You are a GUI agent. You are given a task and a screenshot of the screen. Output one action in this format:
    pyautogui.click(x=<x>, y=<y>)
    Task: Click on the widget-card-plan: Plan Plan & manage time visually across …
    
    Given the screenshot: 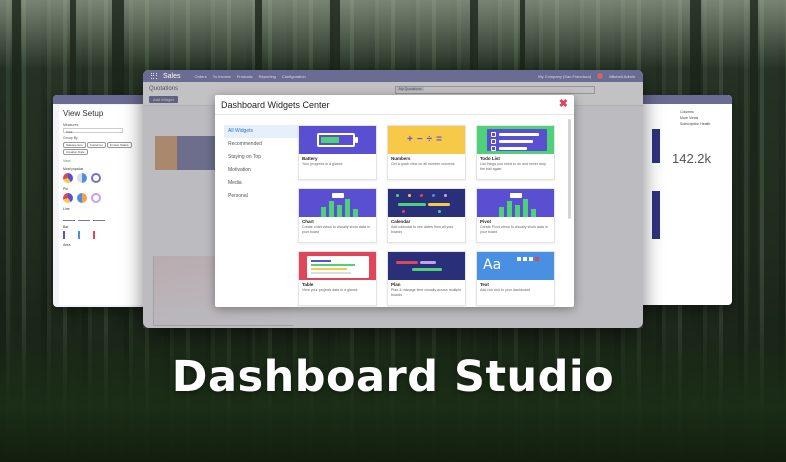 What is the action you would take?
    pyautogui.click(x=426, y=278)
    